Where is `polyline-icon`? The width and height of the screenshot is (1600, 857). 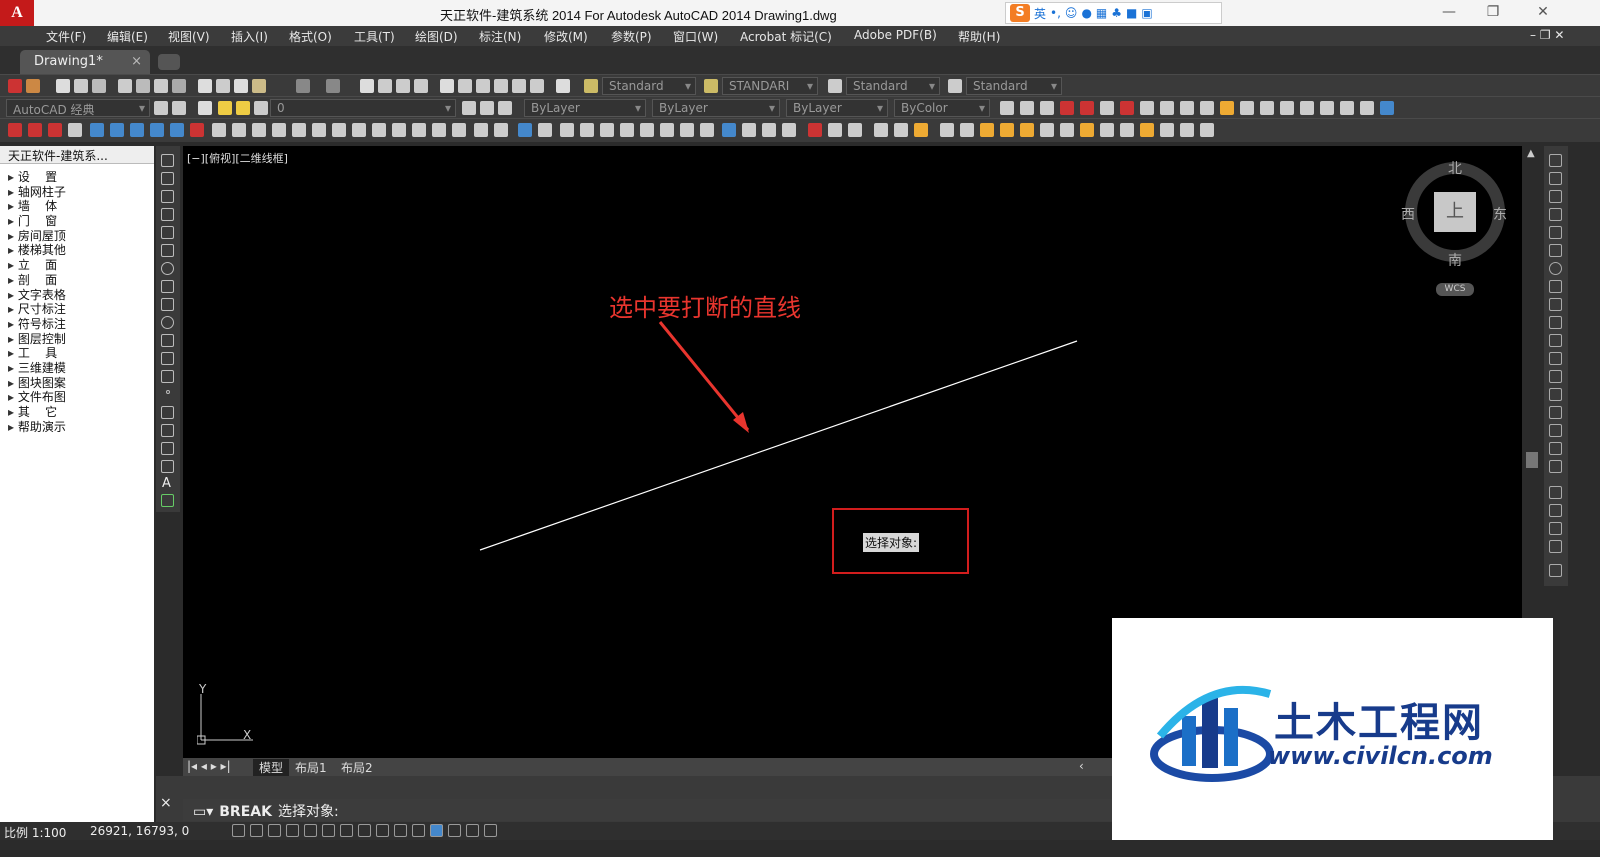
polyline-icon is located at coordinates (167, 196).